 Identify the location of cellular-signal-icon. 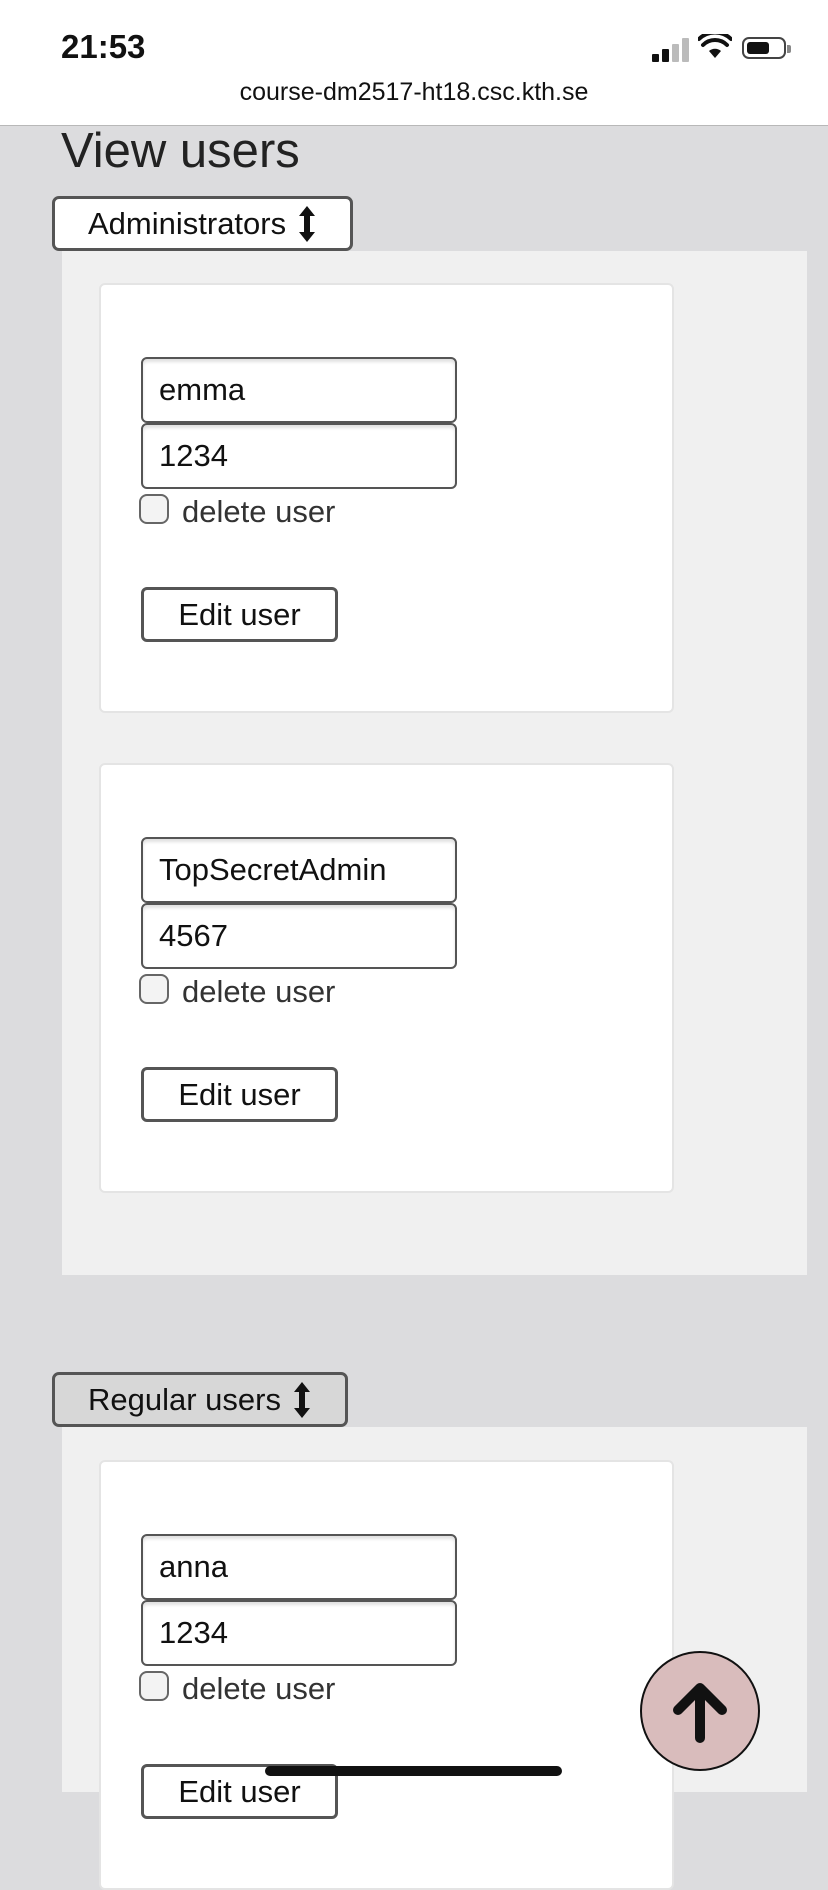
(672, 50).